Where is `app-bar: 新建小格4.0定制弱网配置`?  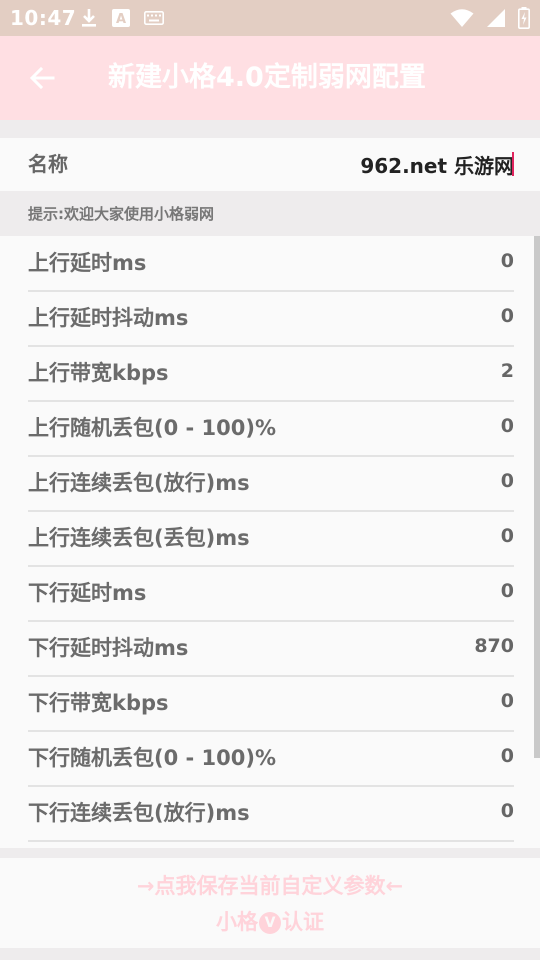 app-bar: 新建小格4.0定制弱网配置 is located at coordinates (270, 78).